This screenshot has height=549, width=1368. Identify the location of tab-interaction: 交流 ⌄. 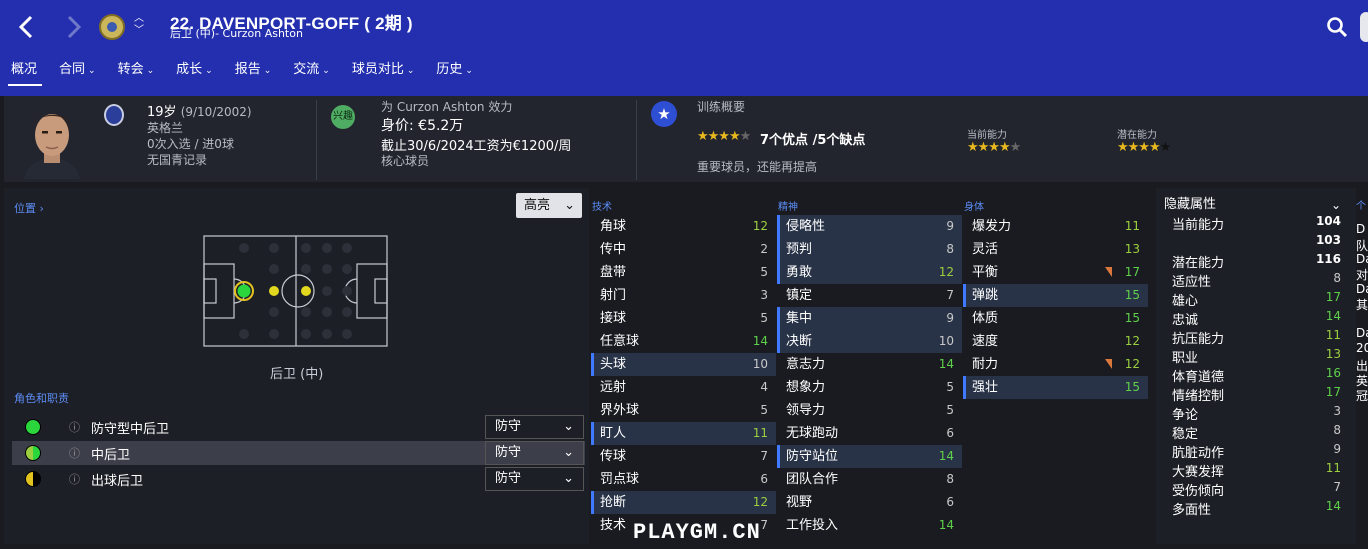
(311, 73).